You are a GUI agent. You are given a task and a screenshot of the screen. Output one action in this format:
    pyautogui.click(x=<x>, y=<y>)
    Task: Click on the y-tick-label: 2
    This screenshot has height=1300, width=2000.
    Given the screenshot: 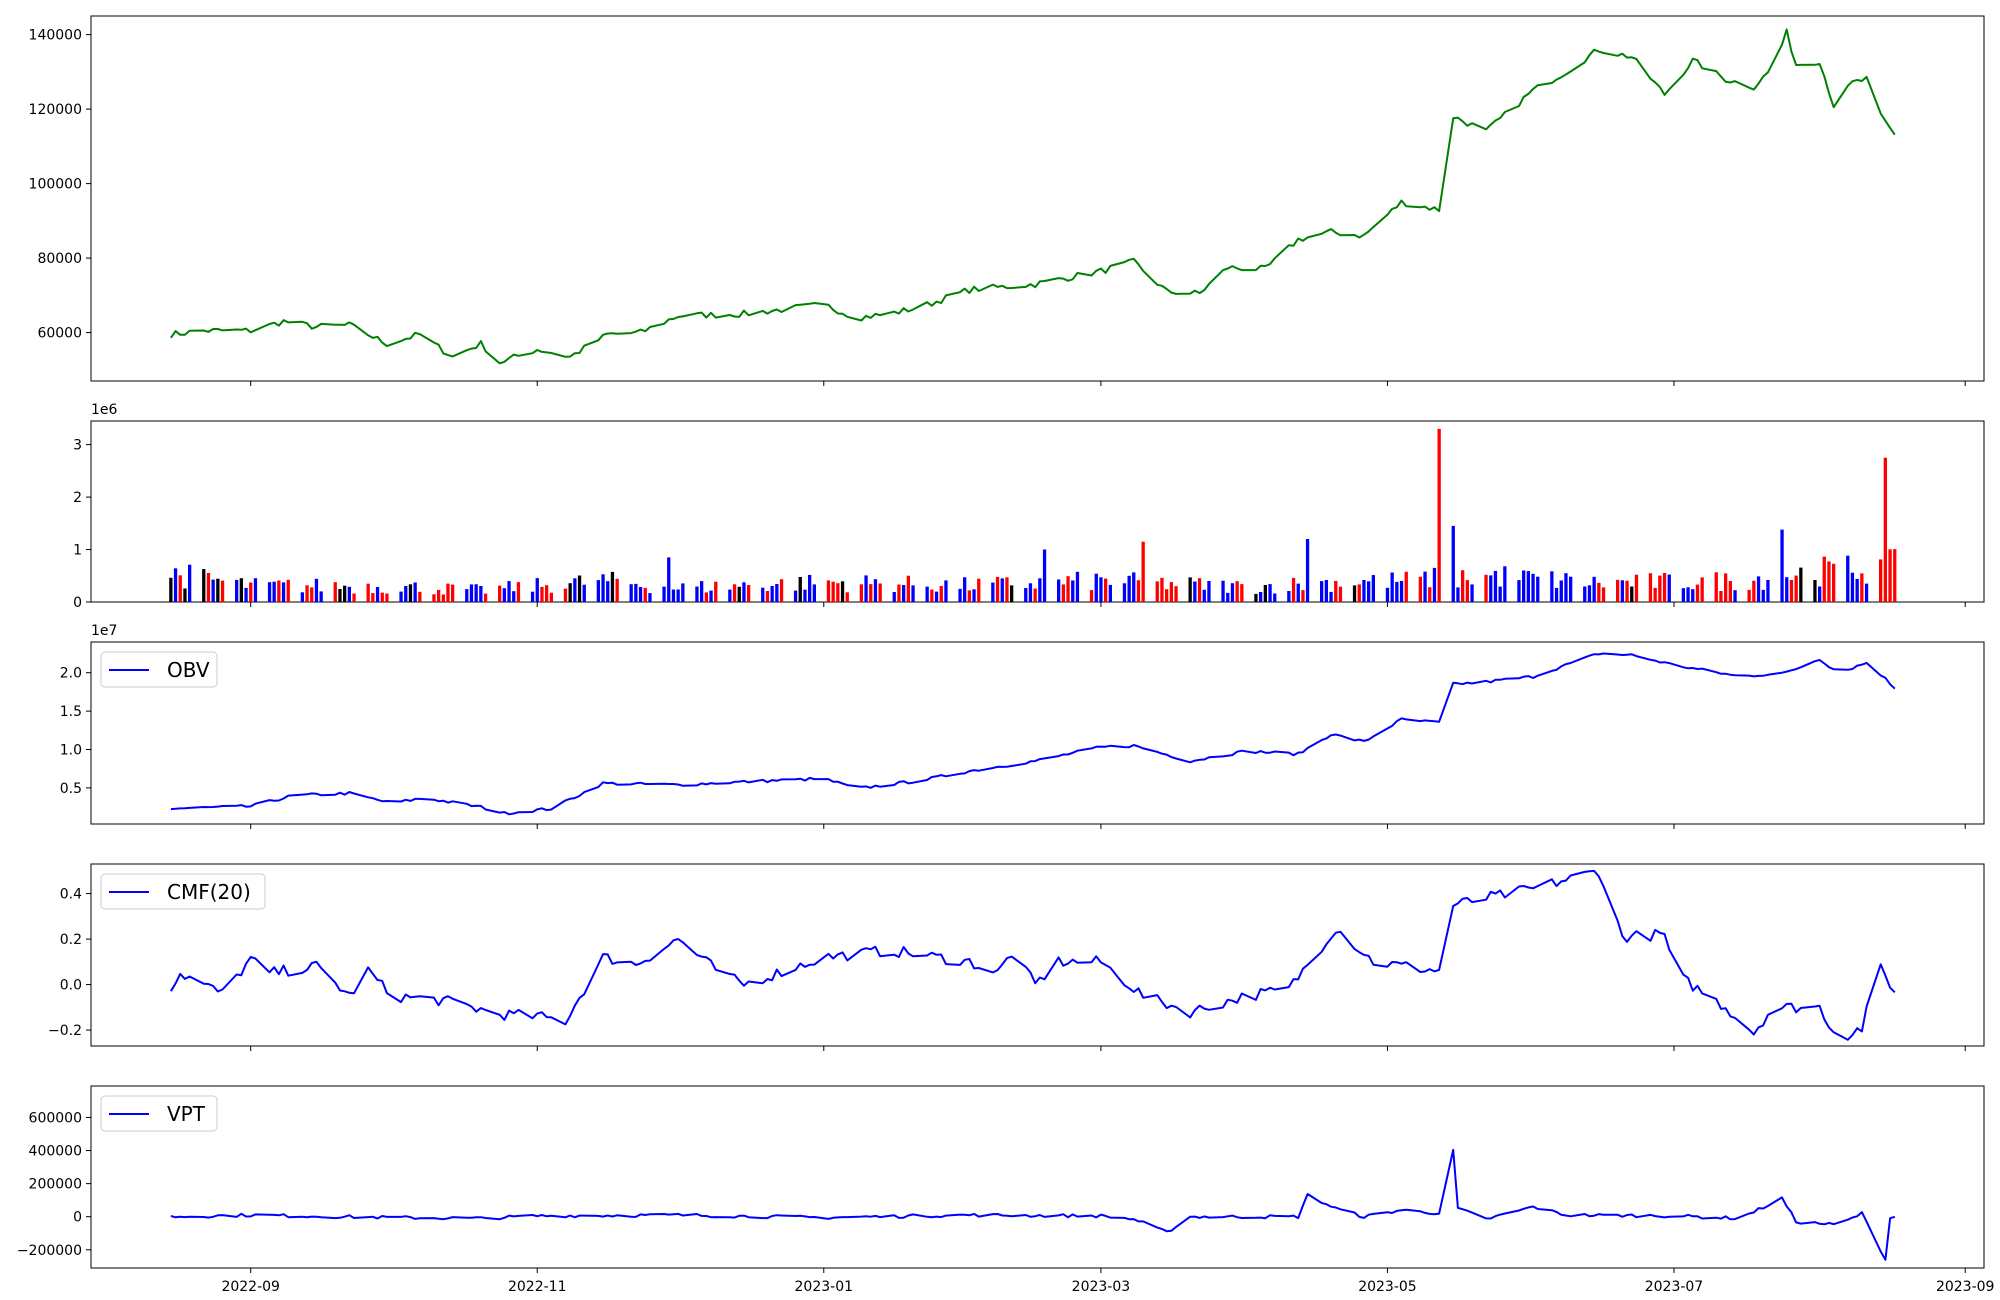 What is the action you would take?
    pyautogui.click(x=77, y=498)
    